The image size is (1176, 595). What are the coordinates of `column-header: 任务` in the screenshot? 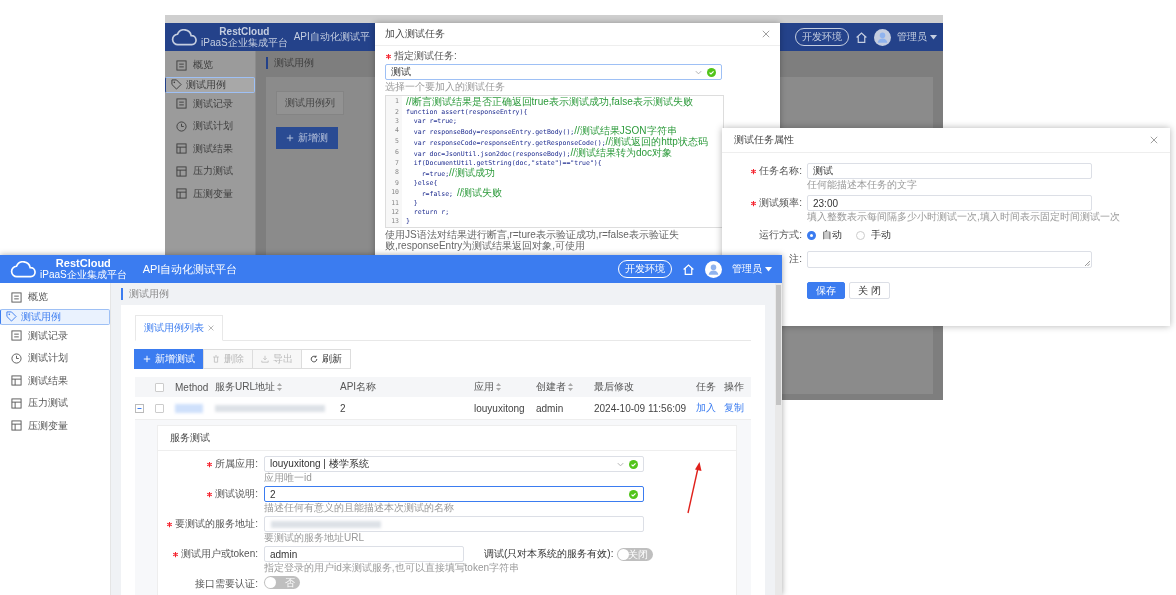 It's located at (706, 387).